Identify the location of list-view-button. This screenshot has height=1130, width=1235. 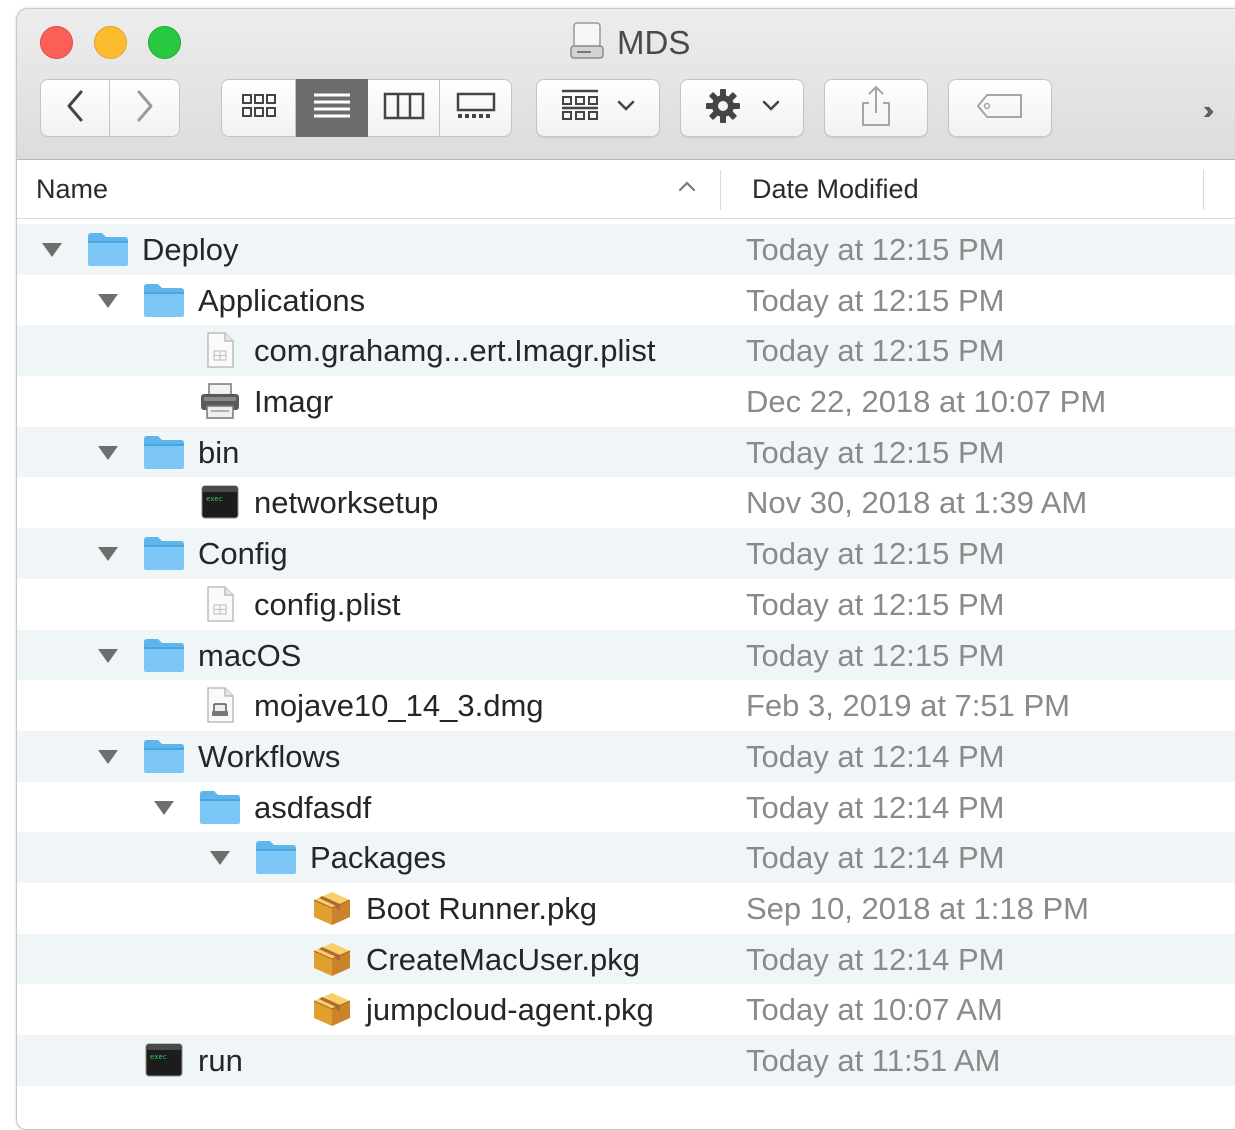
(332, 108).